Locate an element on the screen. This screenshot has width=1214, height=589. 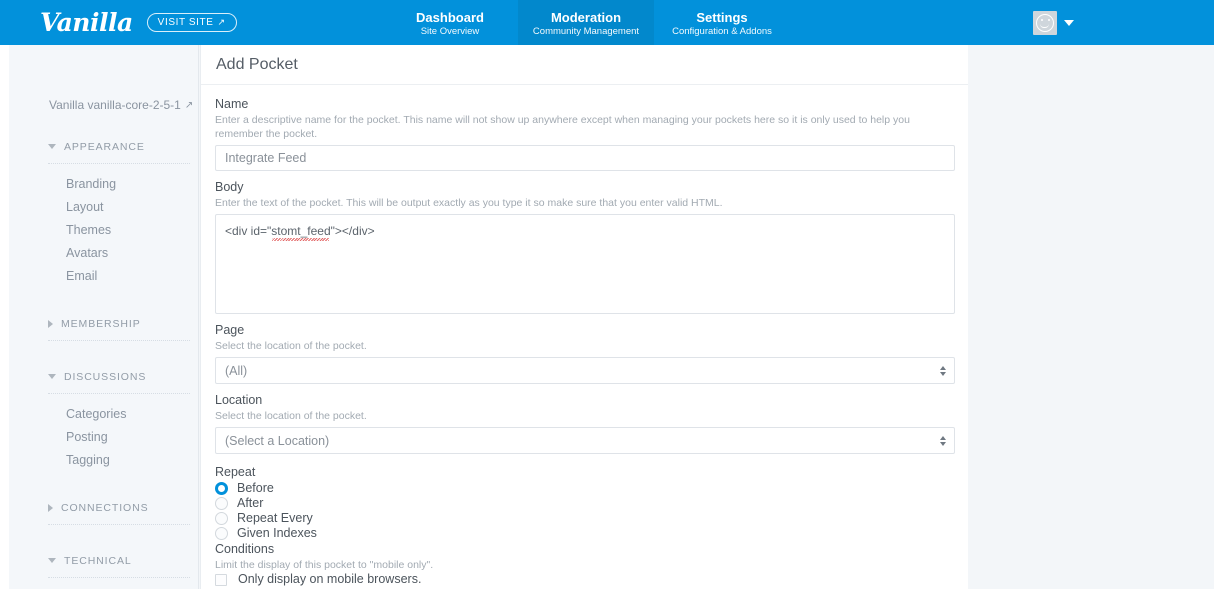
sidebar-item-email: Email is located at coordinates (103, 276).